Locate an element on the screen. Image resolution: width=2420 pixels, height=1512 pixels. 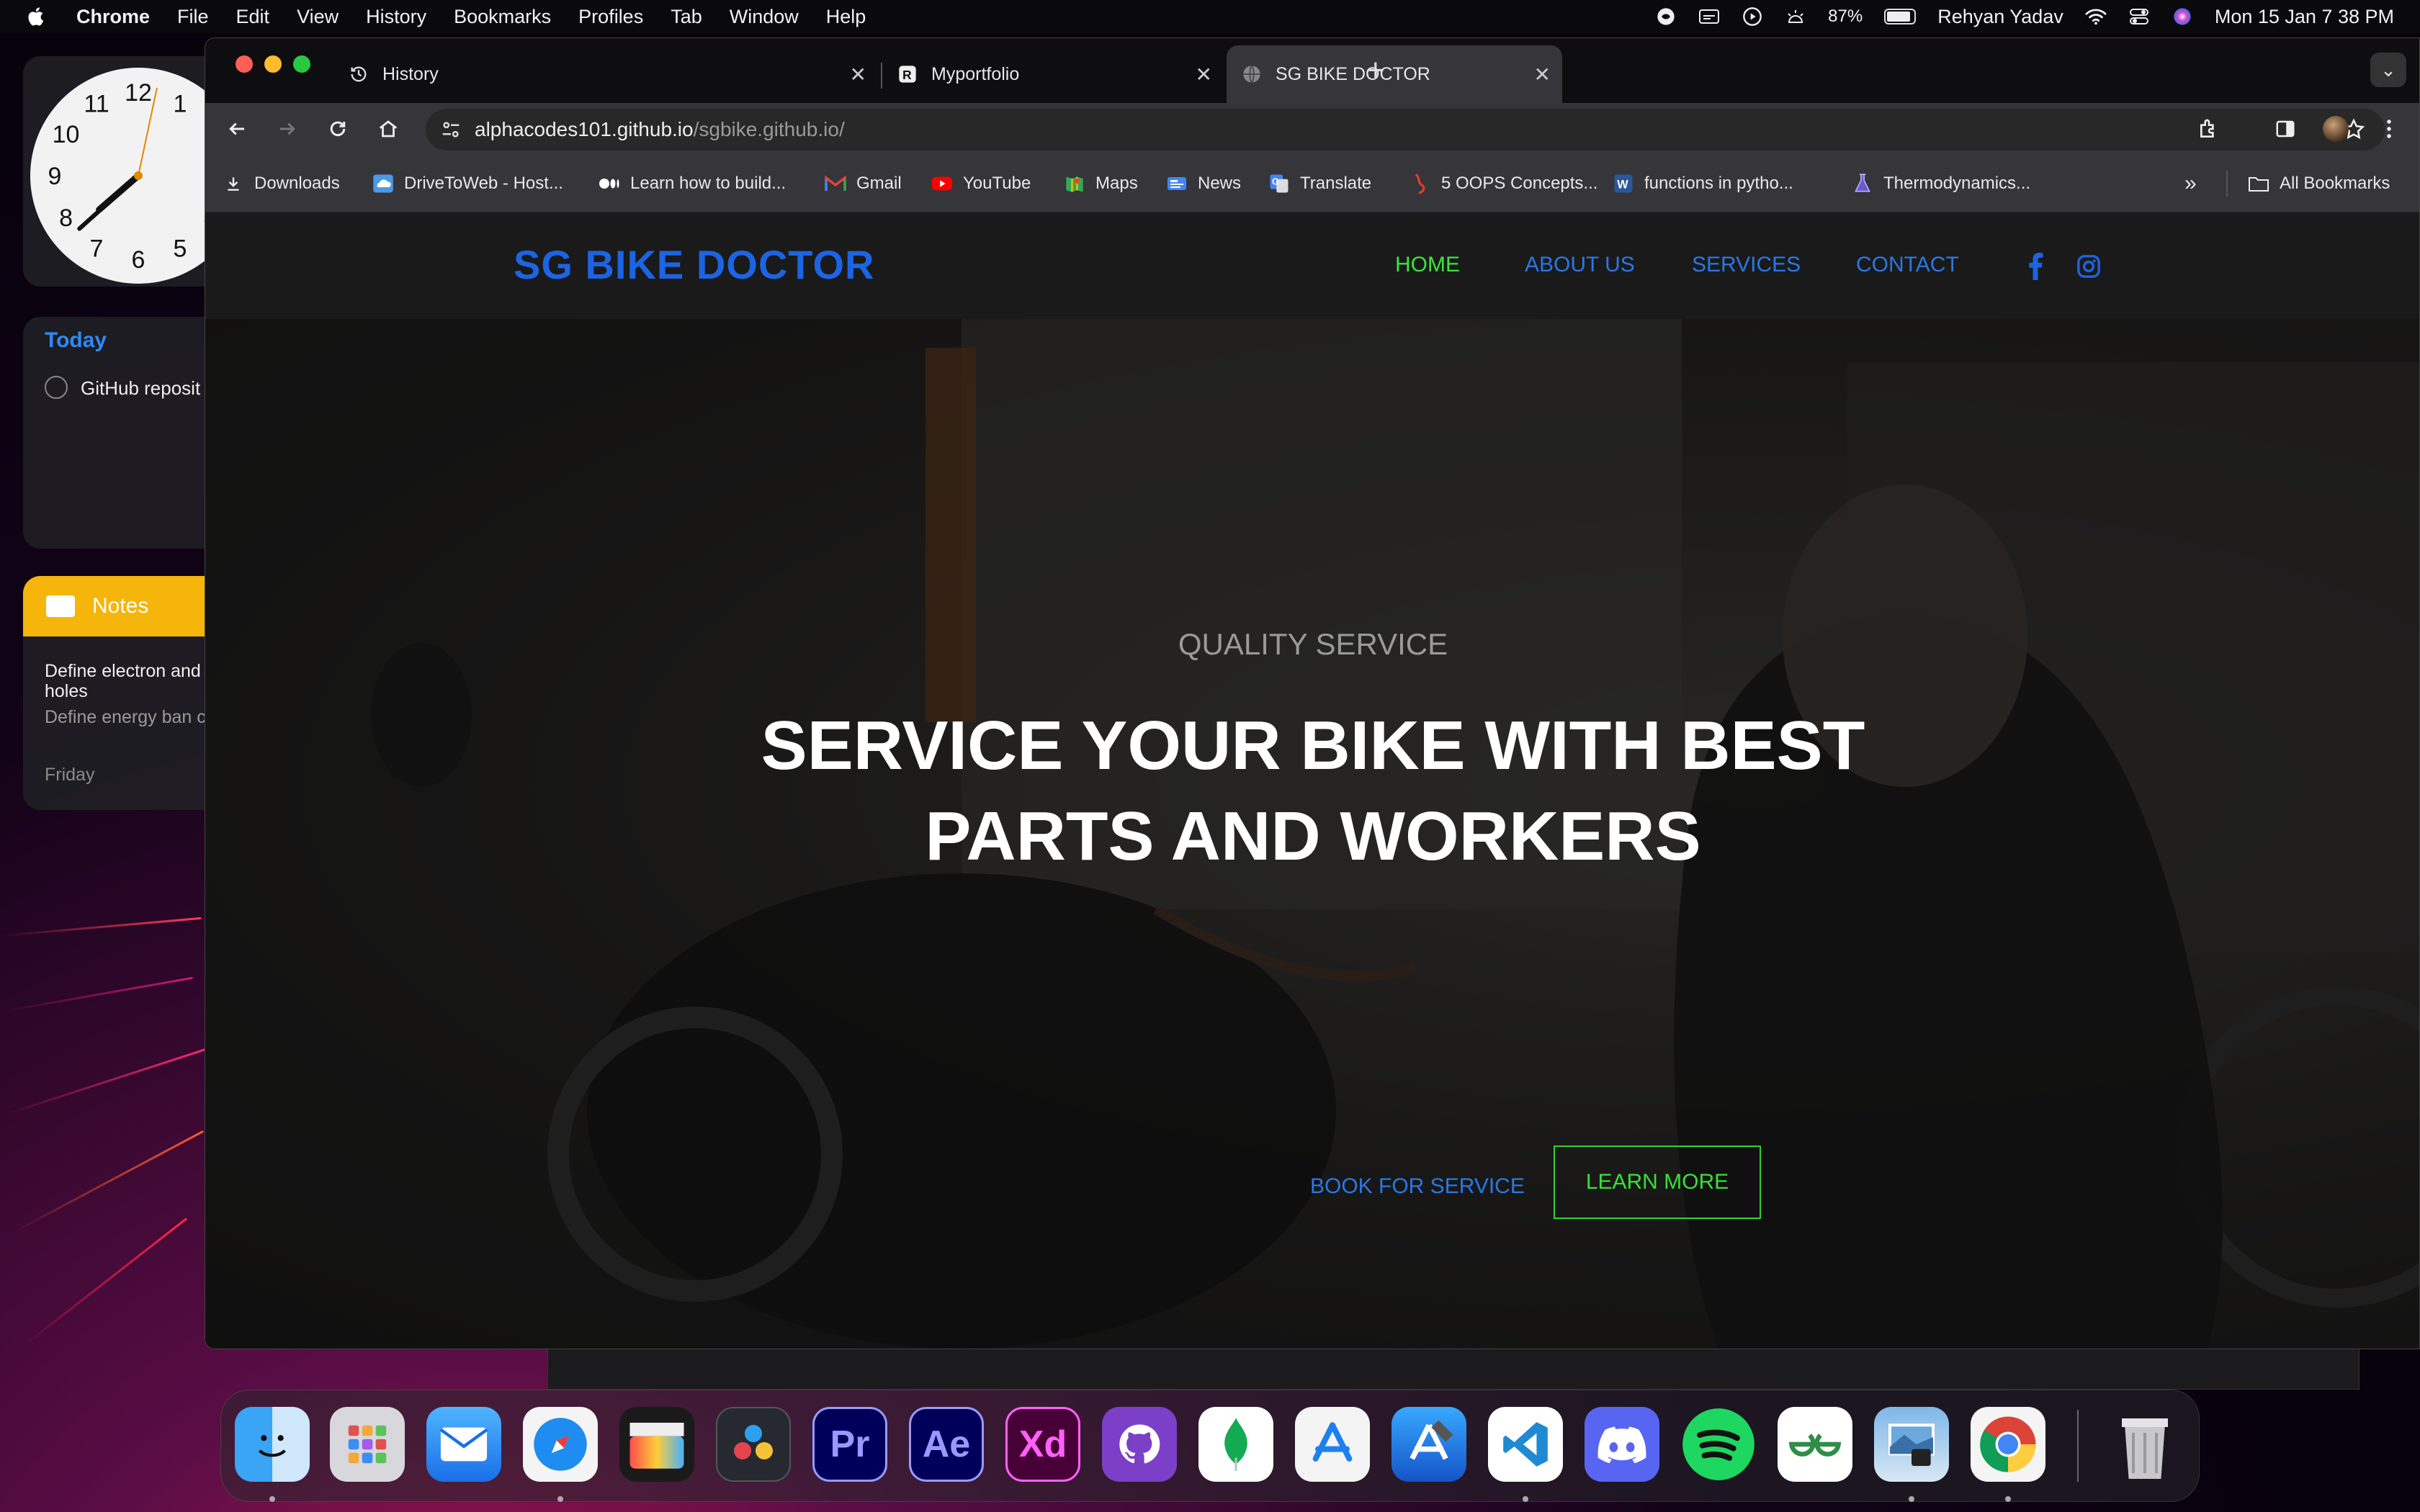
adobe-xd-icon: Xd is located at coordinates (1042, 1444).